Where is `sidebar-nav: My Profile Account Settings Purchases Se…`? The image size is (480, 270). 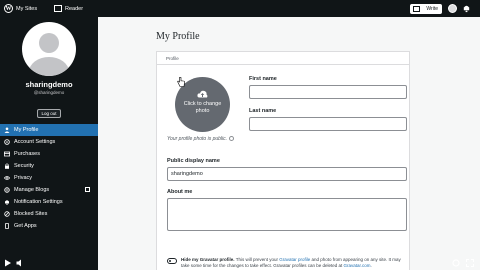 sidebar-nav: My Profile Account Settings Purchases Se… is located at coordinates (49, 178).